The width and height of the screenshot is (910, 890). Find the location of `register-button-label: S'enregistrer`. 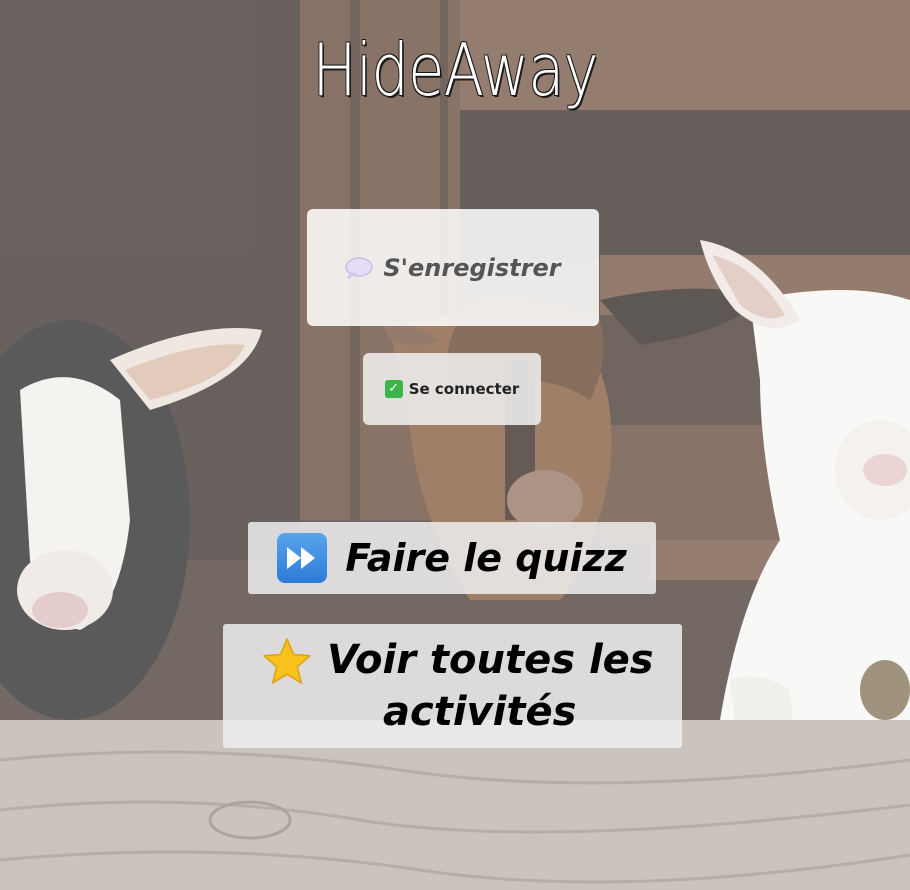

register-button-label: S'enregistrer is located at coordinates (472, 267).